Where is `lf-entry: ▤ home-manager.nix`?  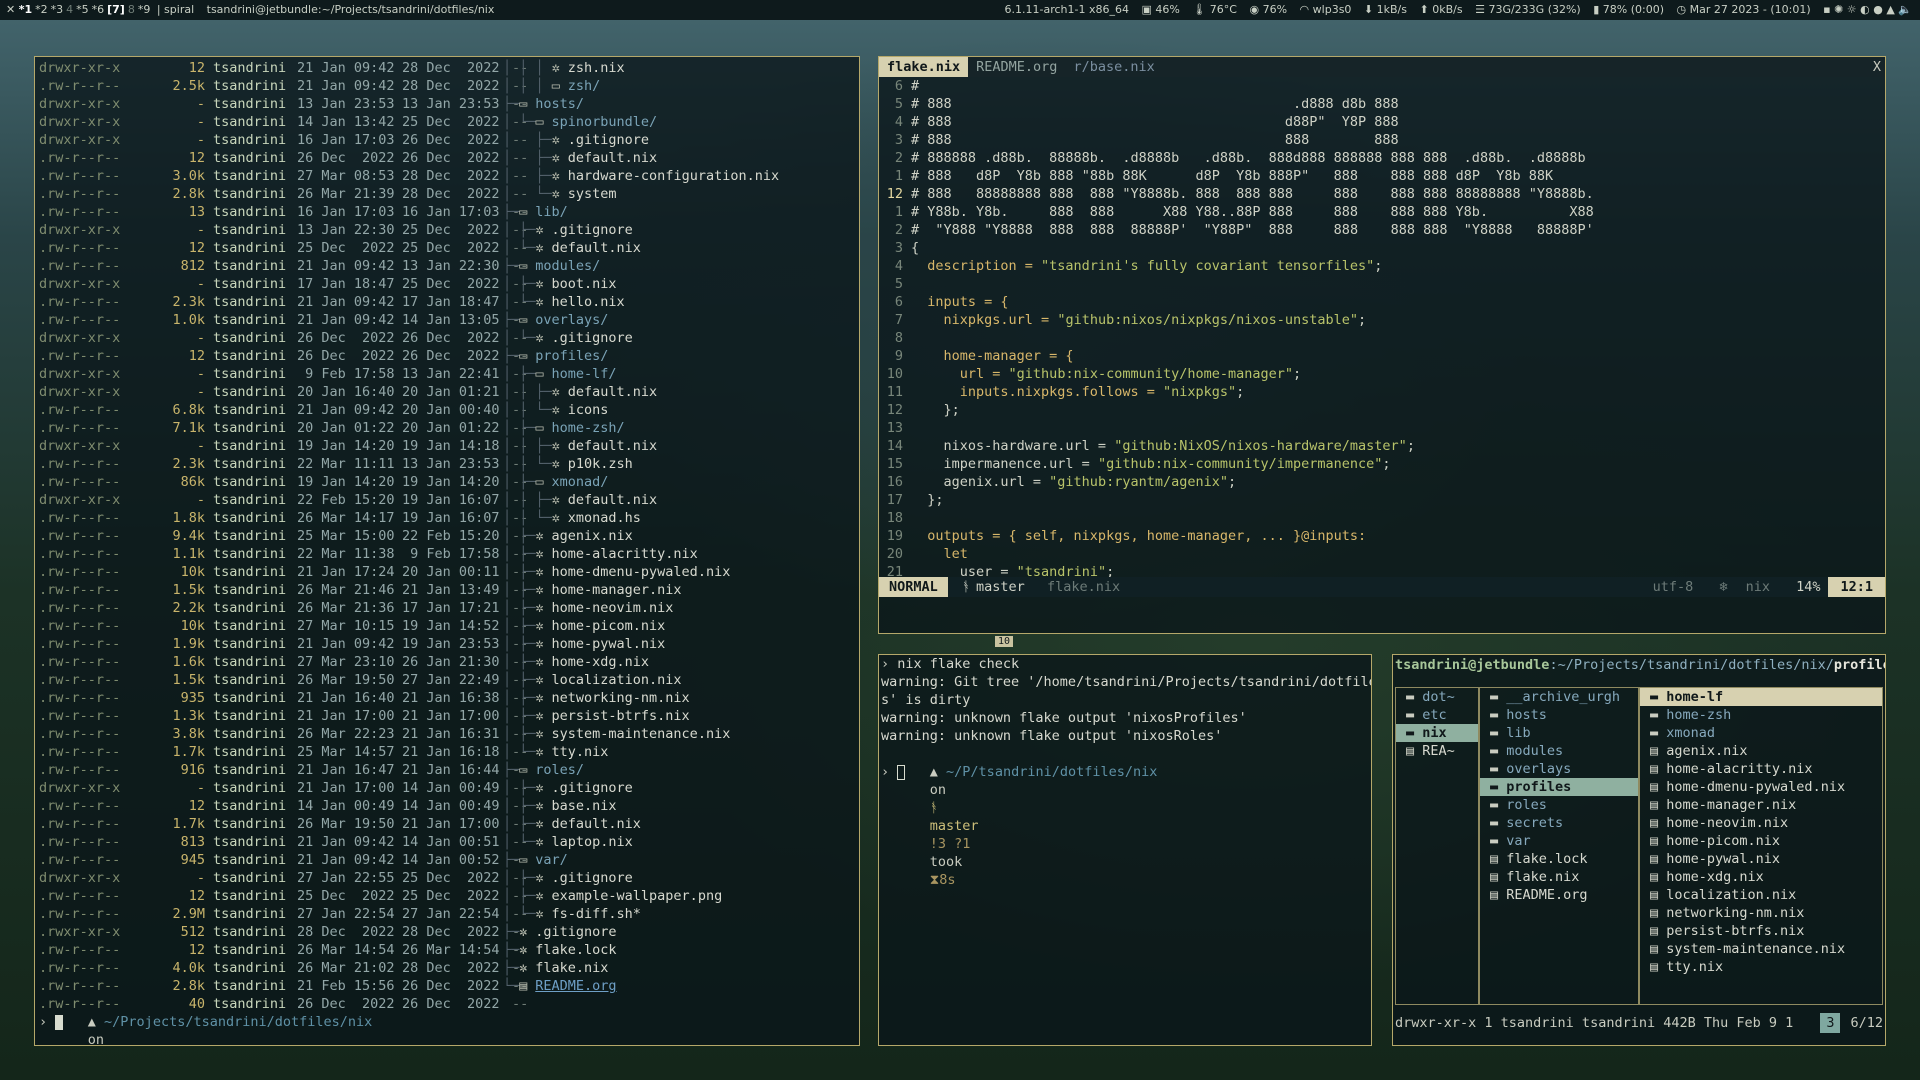
lf-entry: ▤ home-manager.nix is located at coordinates (1761, 805).